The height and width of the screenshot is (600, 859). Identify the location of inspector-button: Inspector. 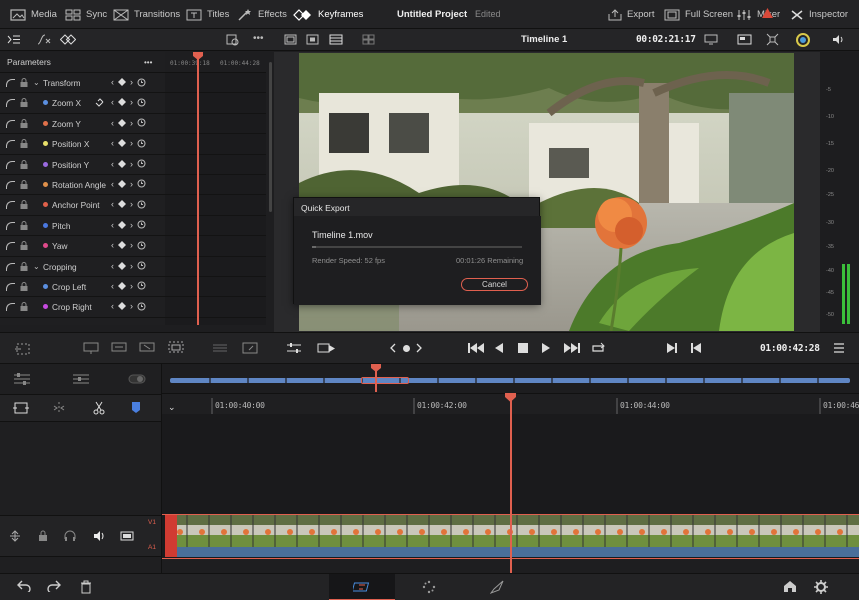
(819, 14).